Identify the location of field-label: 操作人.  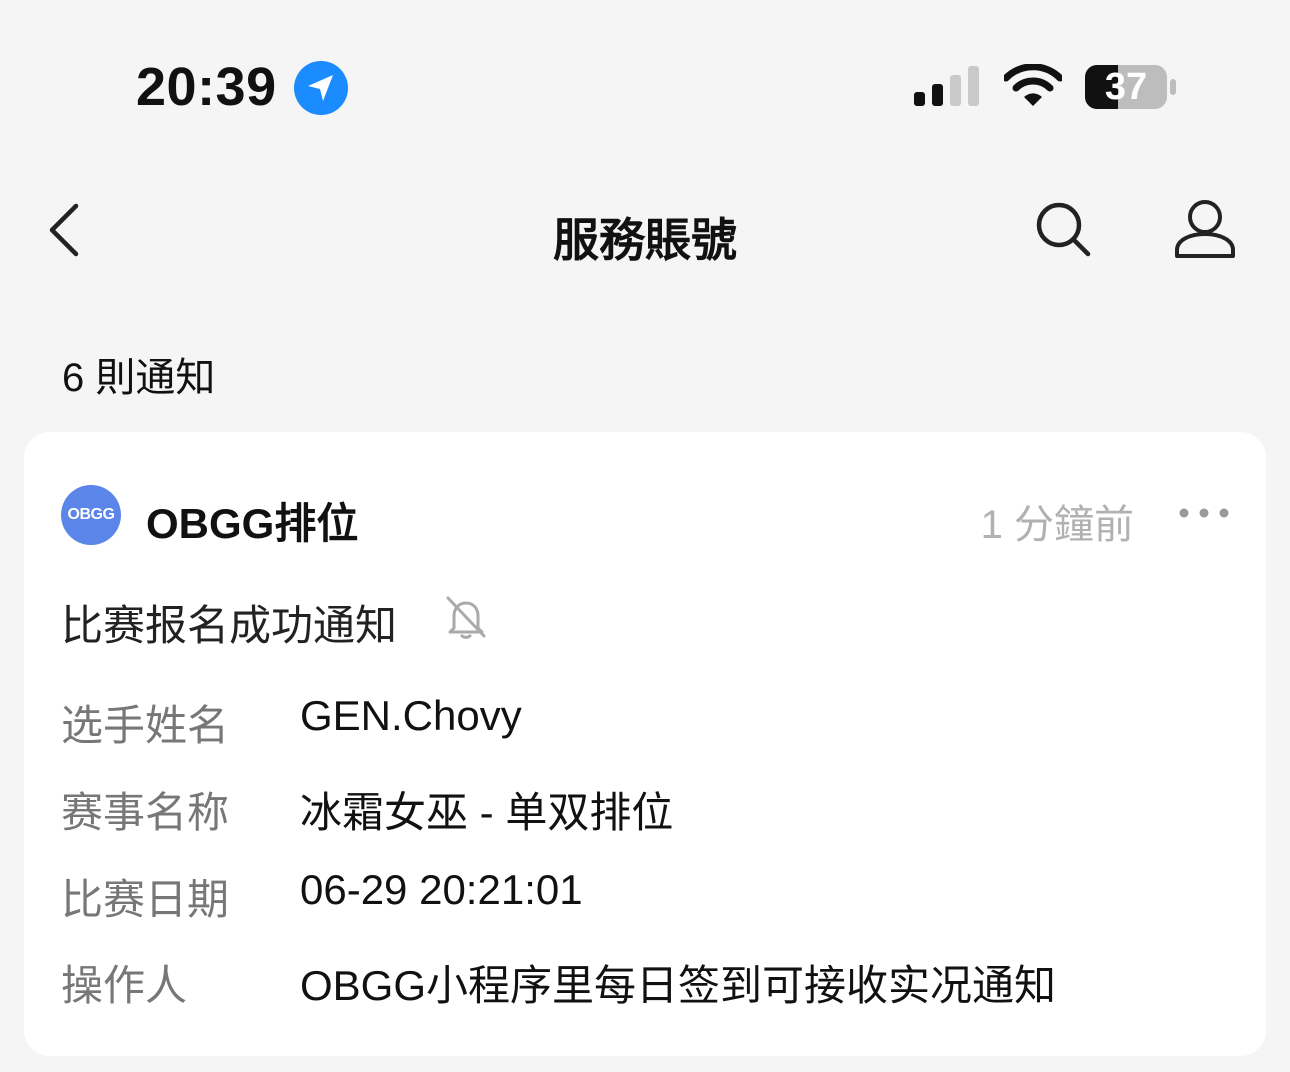
(124, 985).